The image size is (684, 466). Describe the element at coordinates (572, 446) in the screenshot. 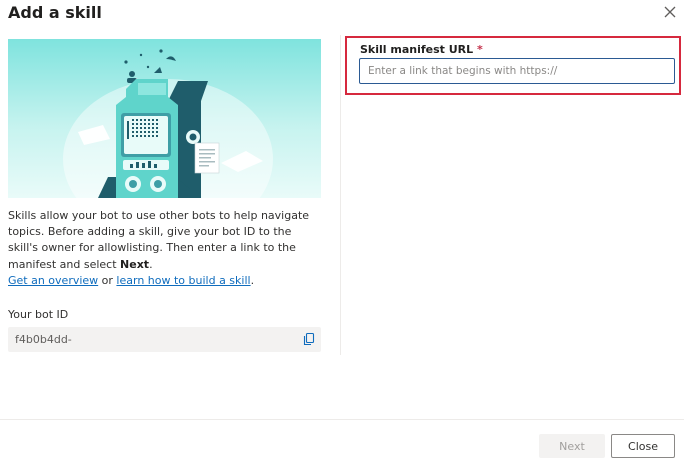

I see `next-button: Next` at that location.